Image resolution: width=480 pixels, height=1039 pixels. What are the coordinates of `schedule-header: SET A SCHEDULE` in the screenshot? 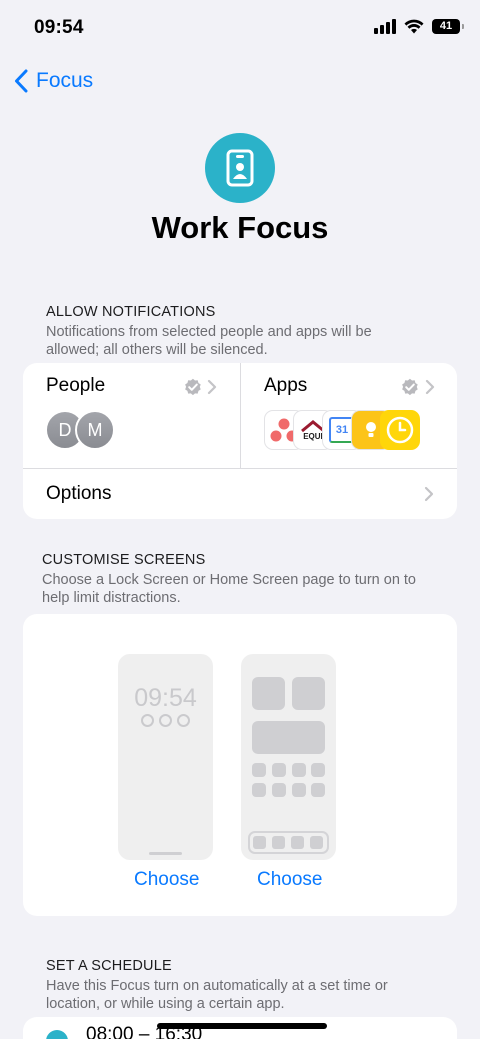 It's located at (109, 966).